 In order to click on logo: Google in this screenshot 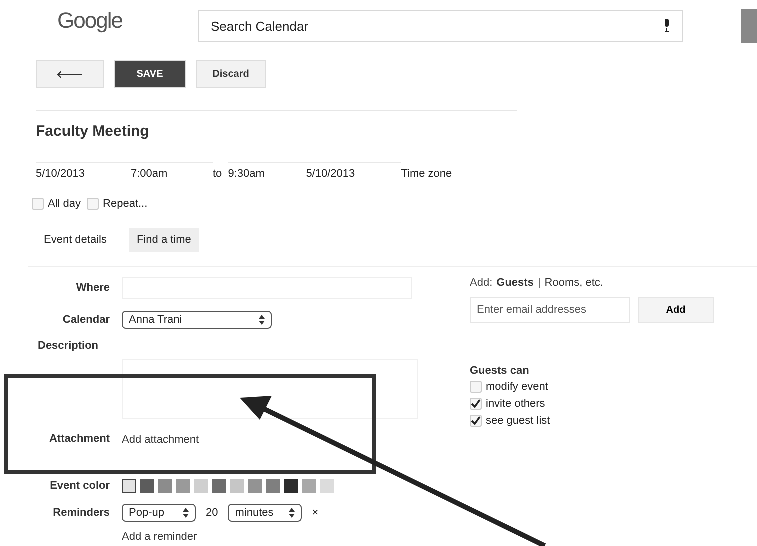, I will do `click(90, 21)`.